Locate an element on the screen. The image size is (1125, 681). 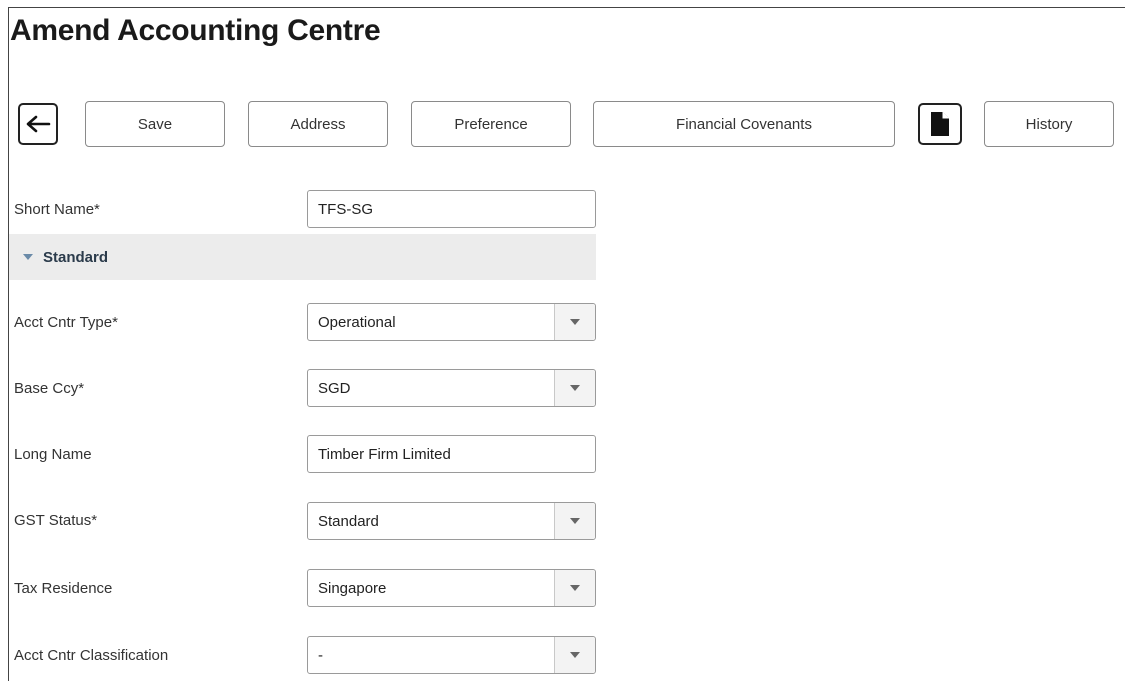
back-button is located at coordinates (38, 124).